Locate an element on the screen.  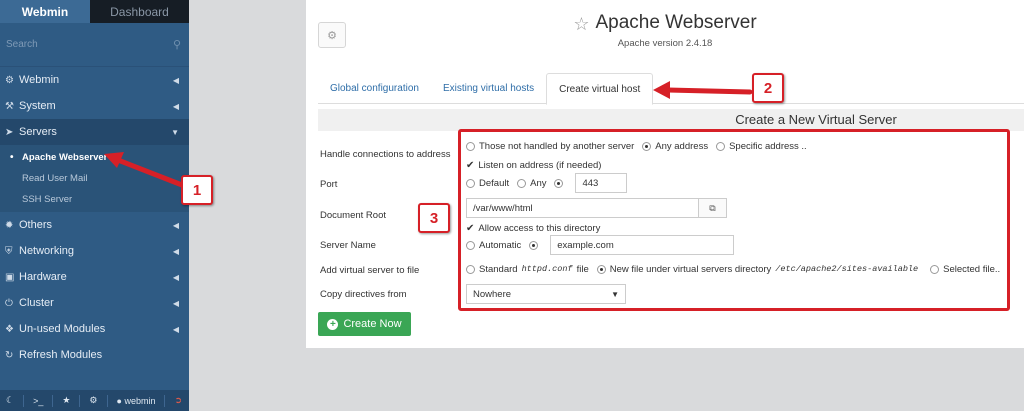
menu-refresh-modules: ↻ Refresh Modules is located at coordinates (94, 355).